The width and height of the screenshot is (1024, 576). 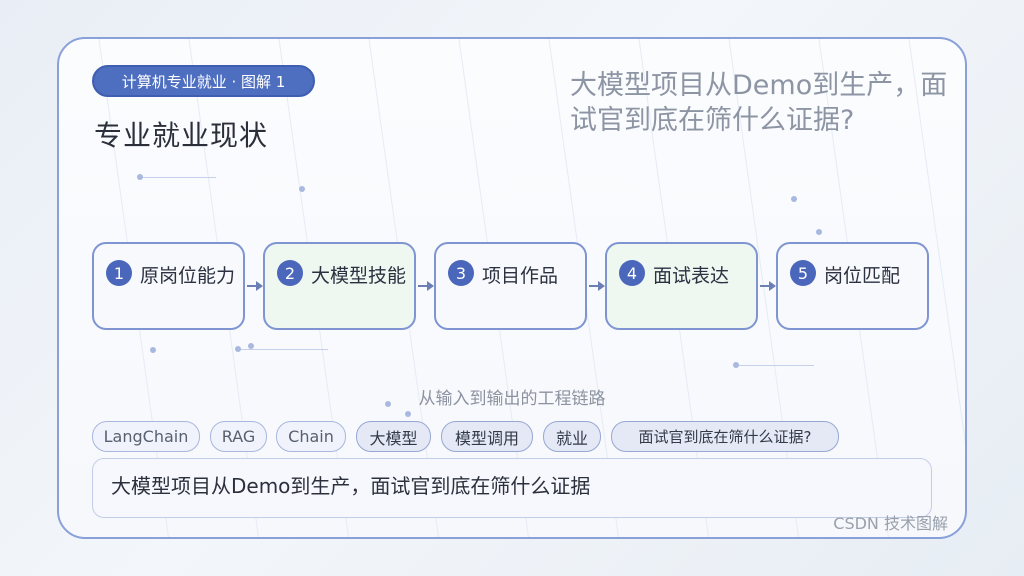 I want to click on flow-step-5: 5 岗位匹配, so click(x=852, y=286).